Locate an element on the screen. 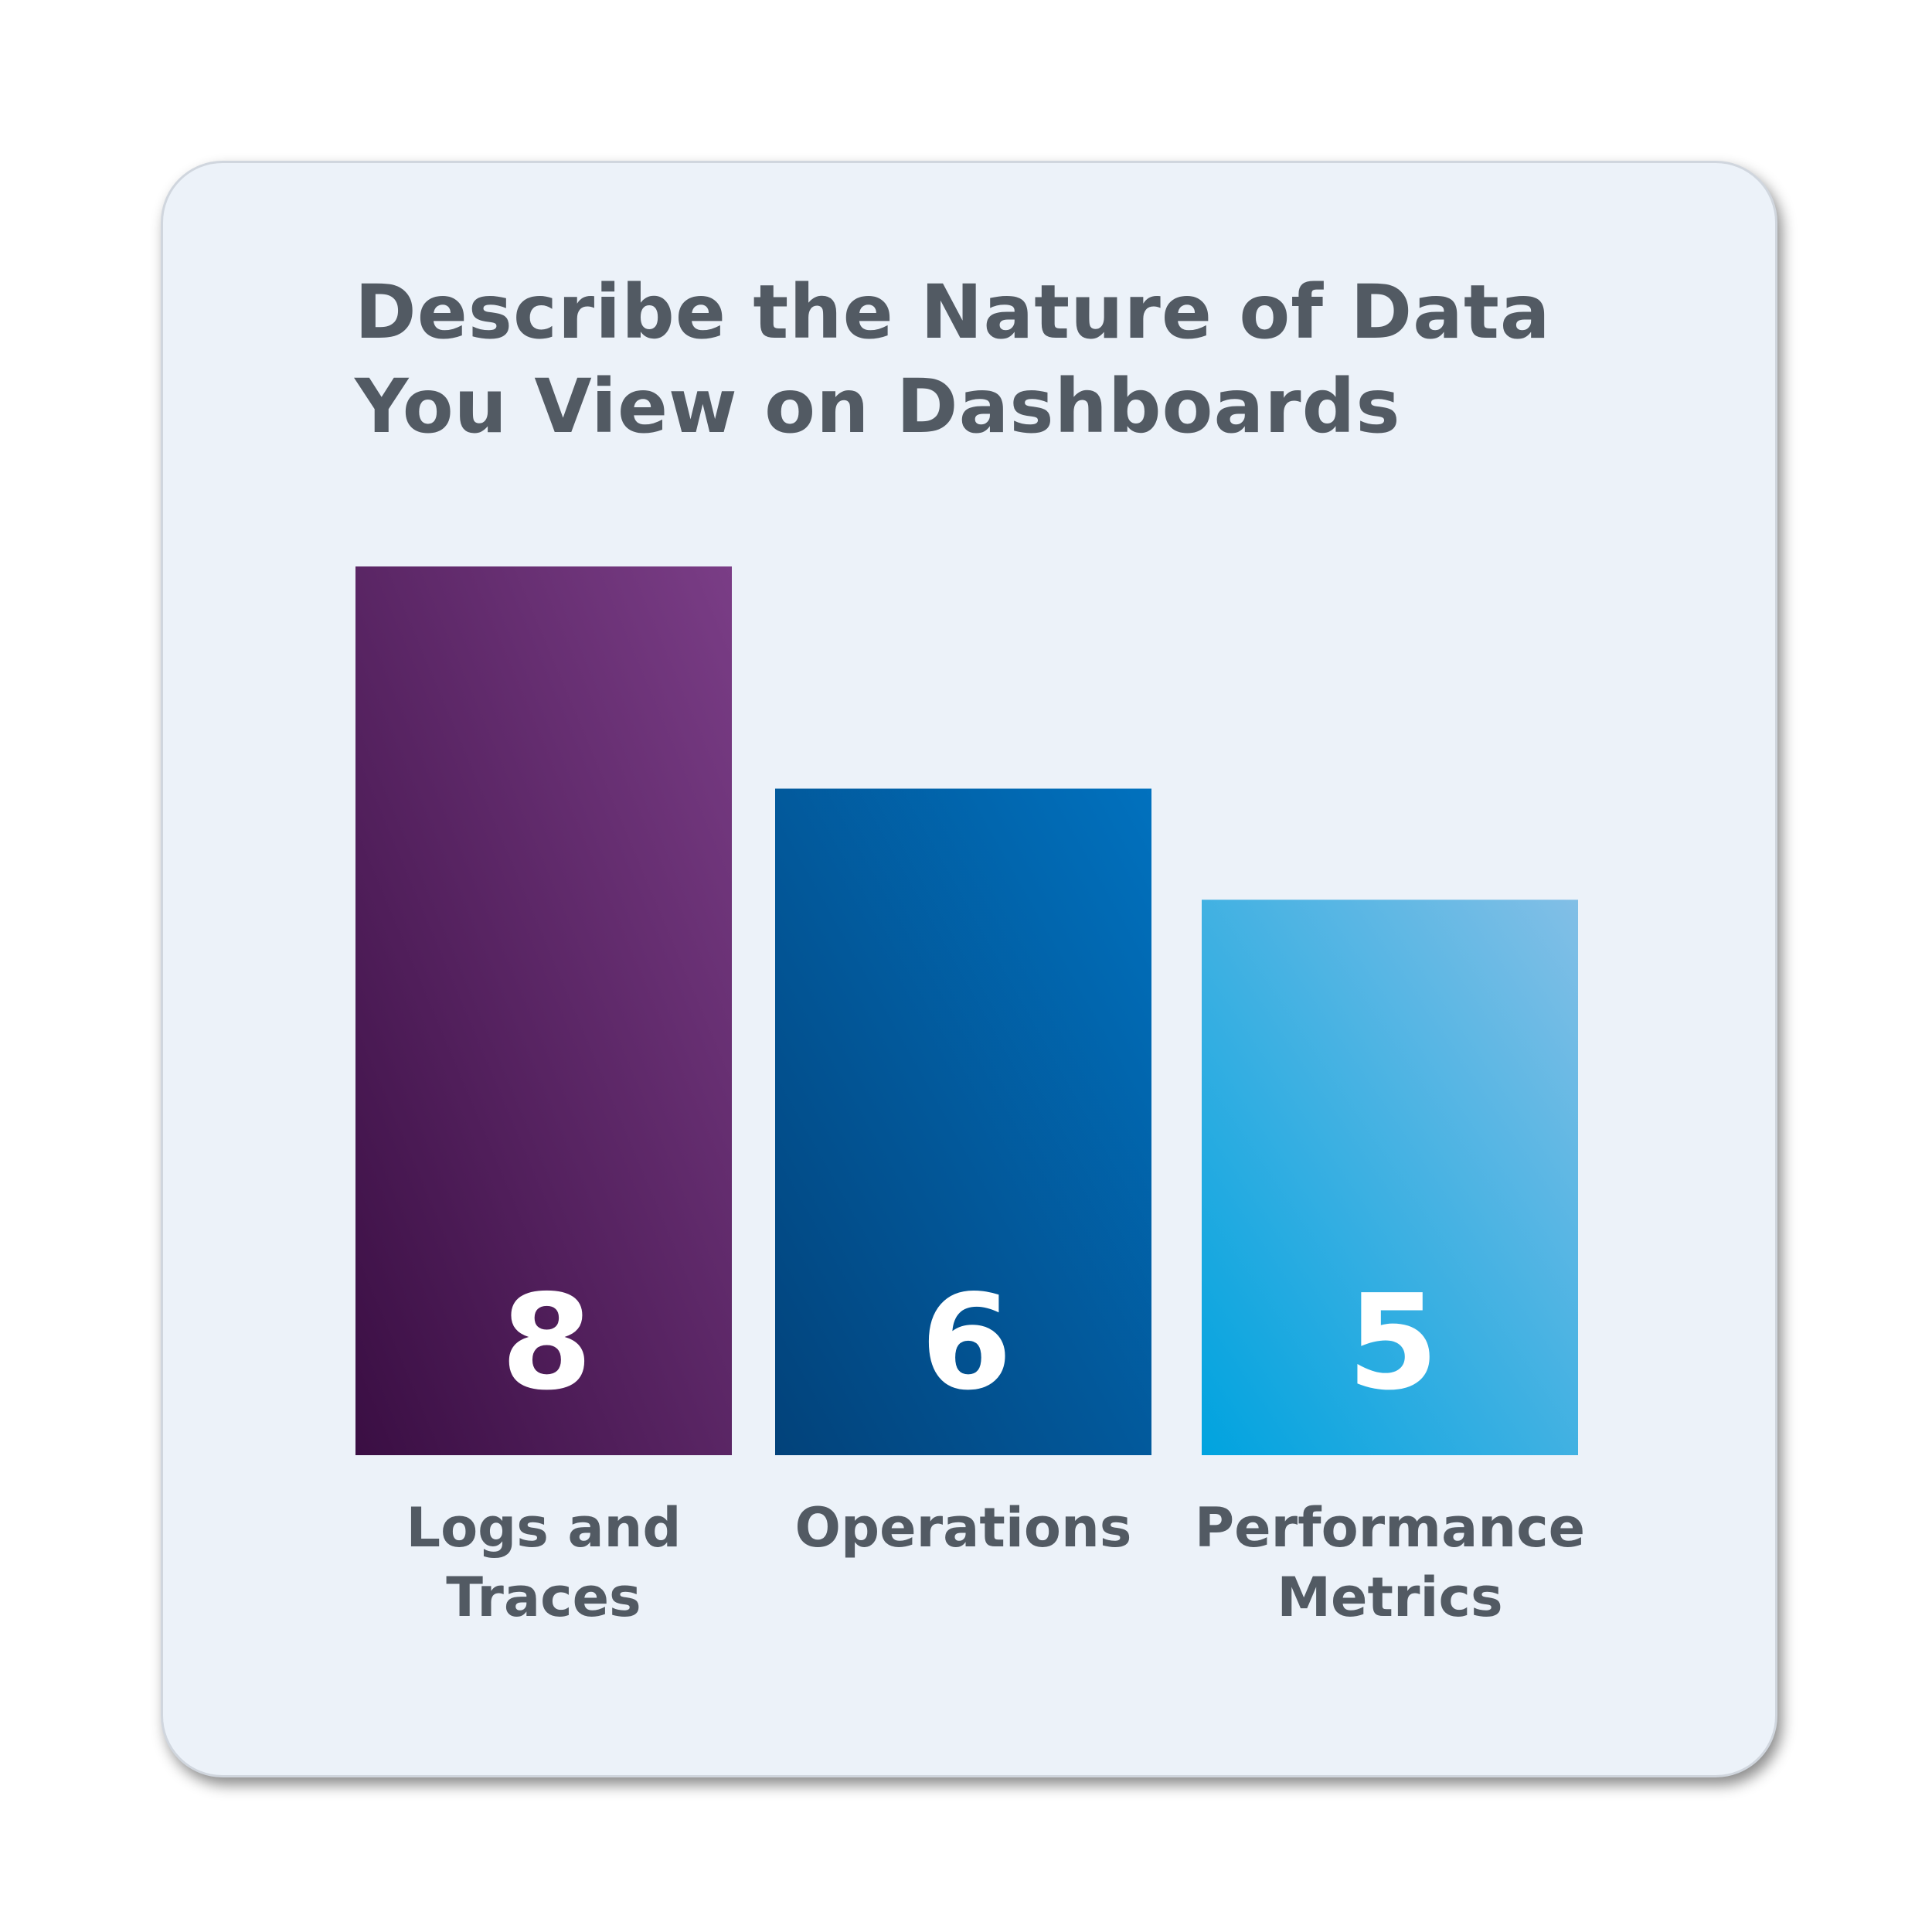  bar-value-label-1: 8 is located at coordinates (546, 1343).